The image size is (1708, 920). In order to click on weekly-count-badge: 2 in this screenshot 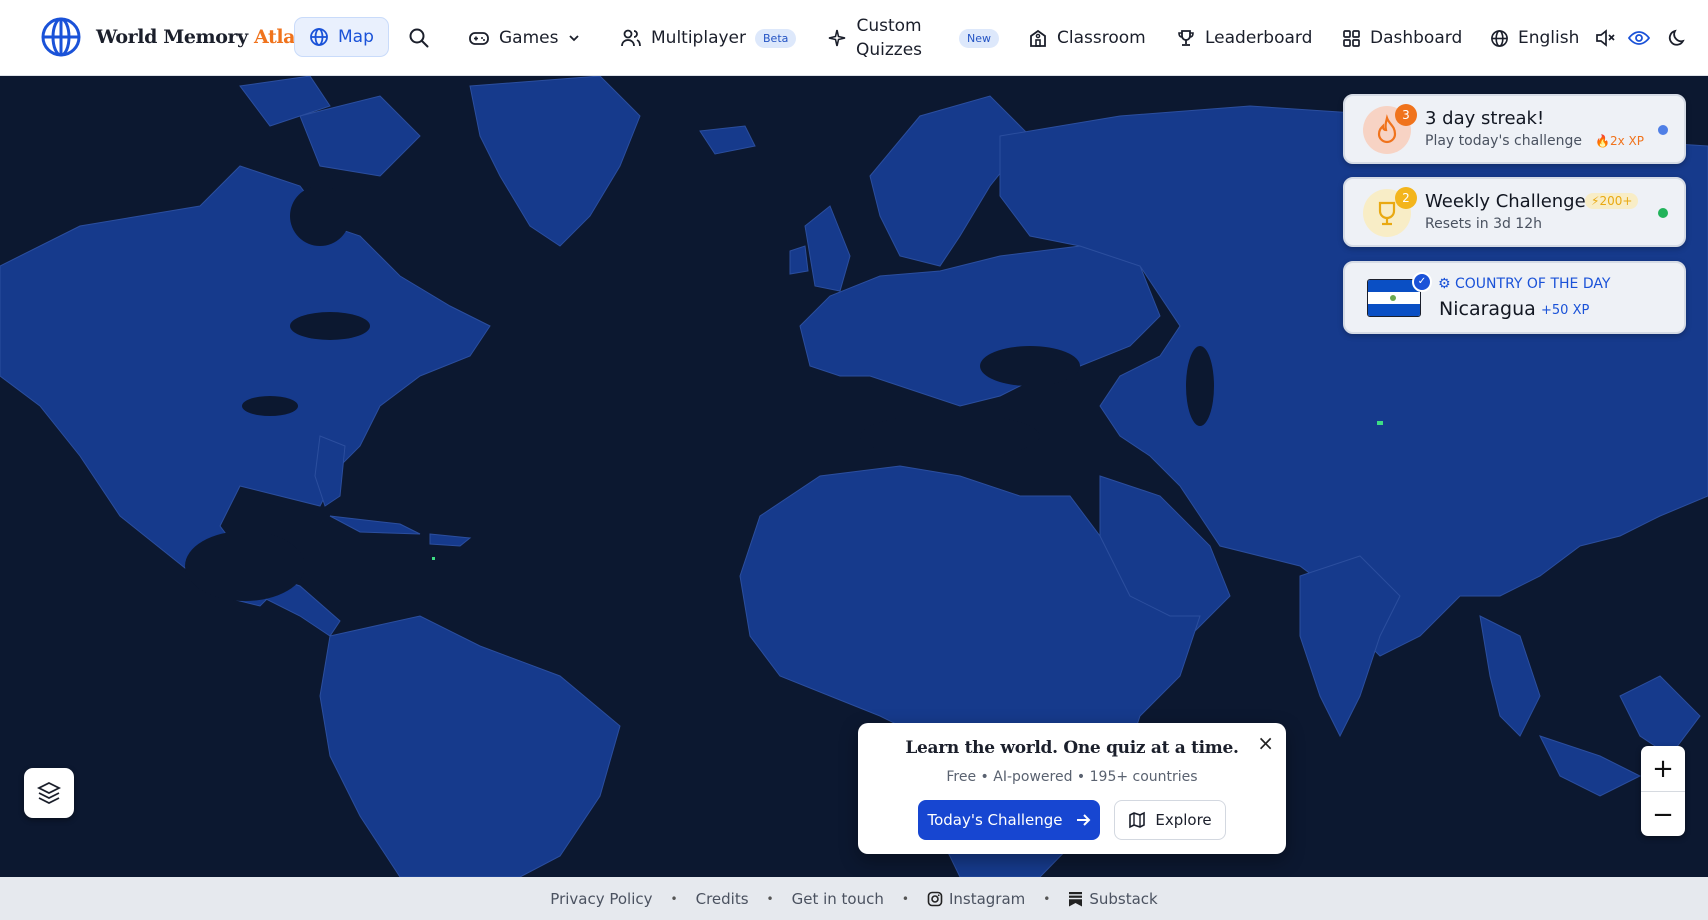, I will do `click(1406, 198)`.